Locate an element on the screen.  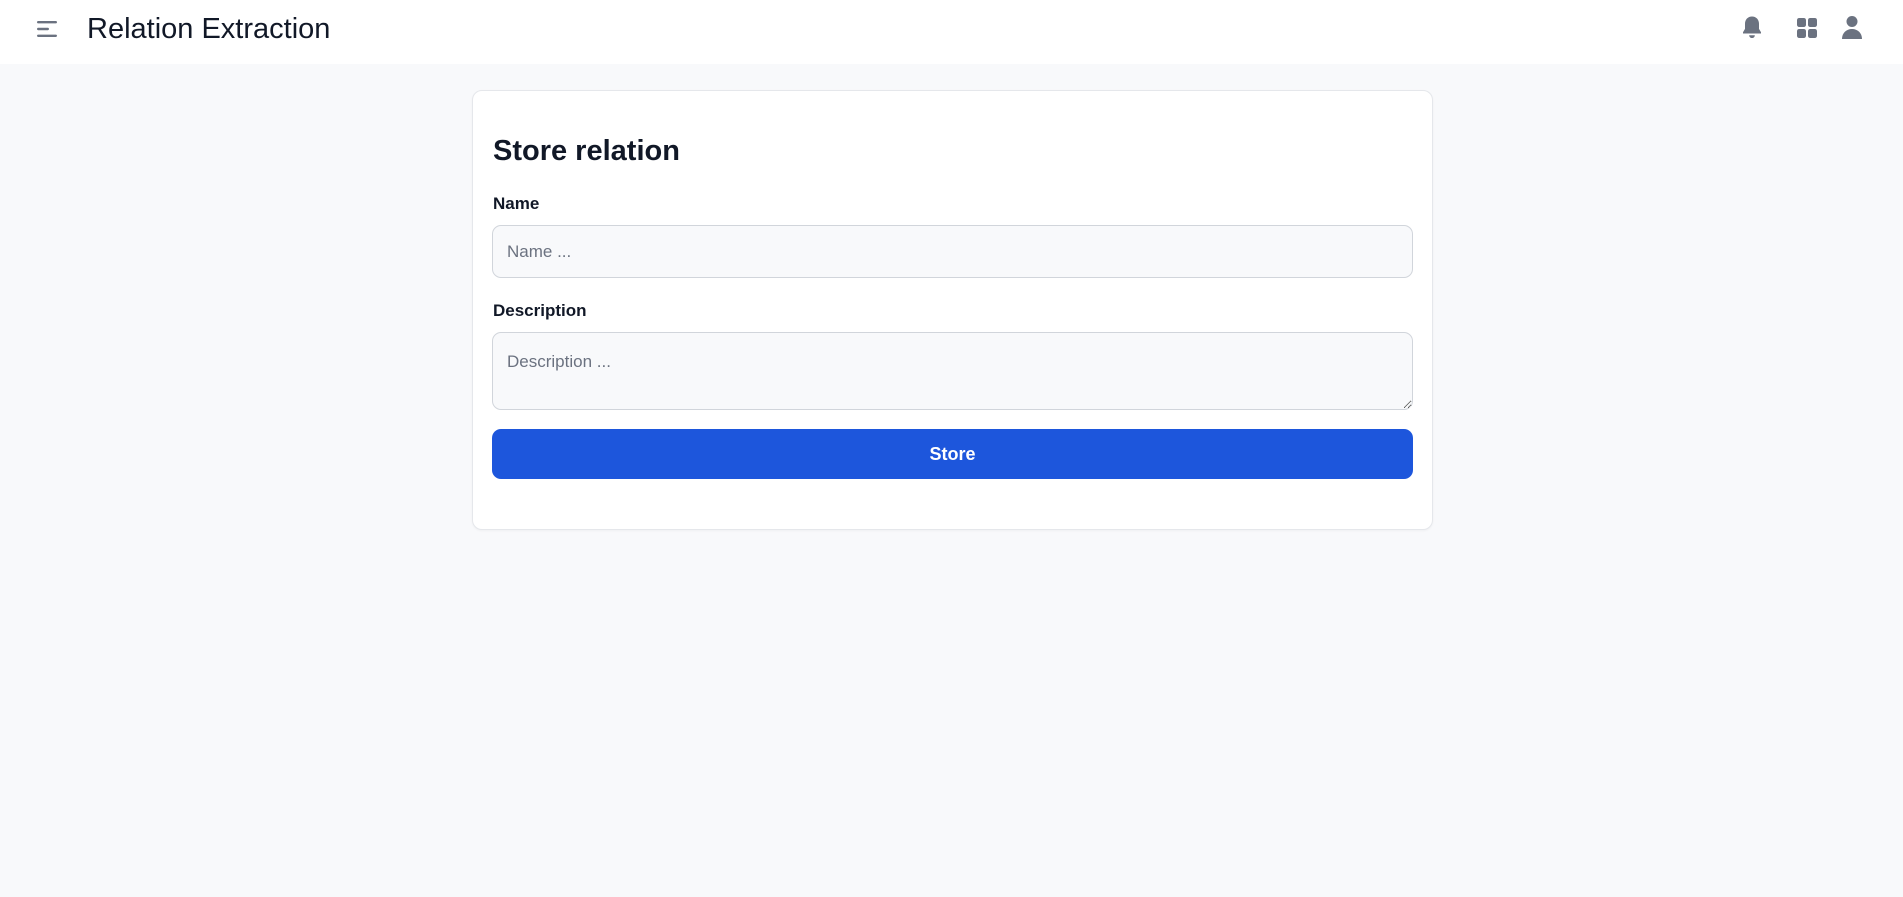
app-title: Relation Extraction is located at coordinates (209, 29).